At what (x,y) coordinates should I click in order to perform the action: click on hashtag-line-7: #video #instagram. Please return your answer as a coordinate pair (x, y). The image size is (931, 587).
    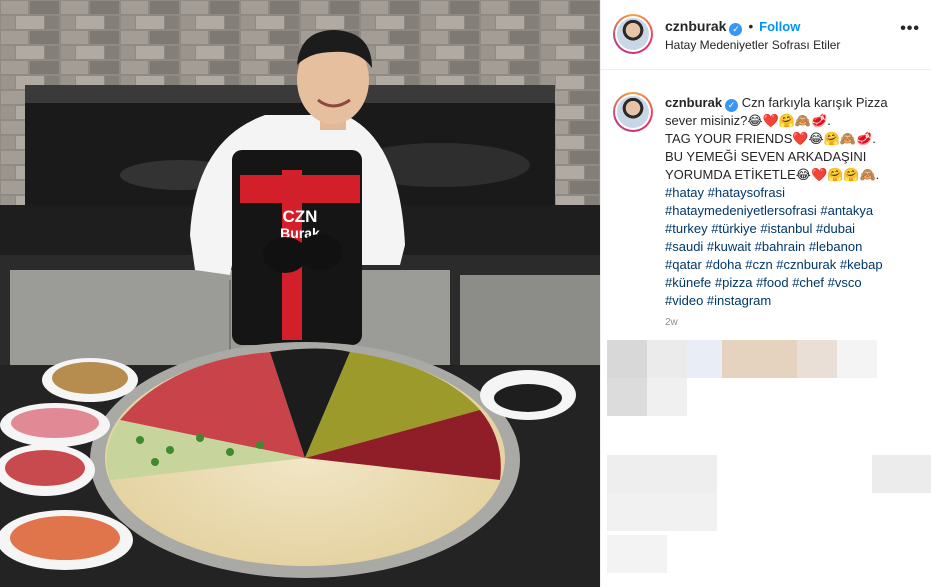
    Looking at the image, I should click on (718, 300).